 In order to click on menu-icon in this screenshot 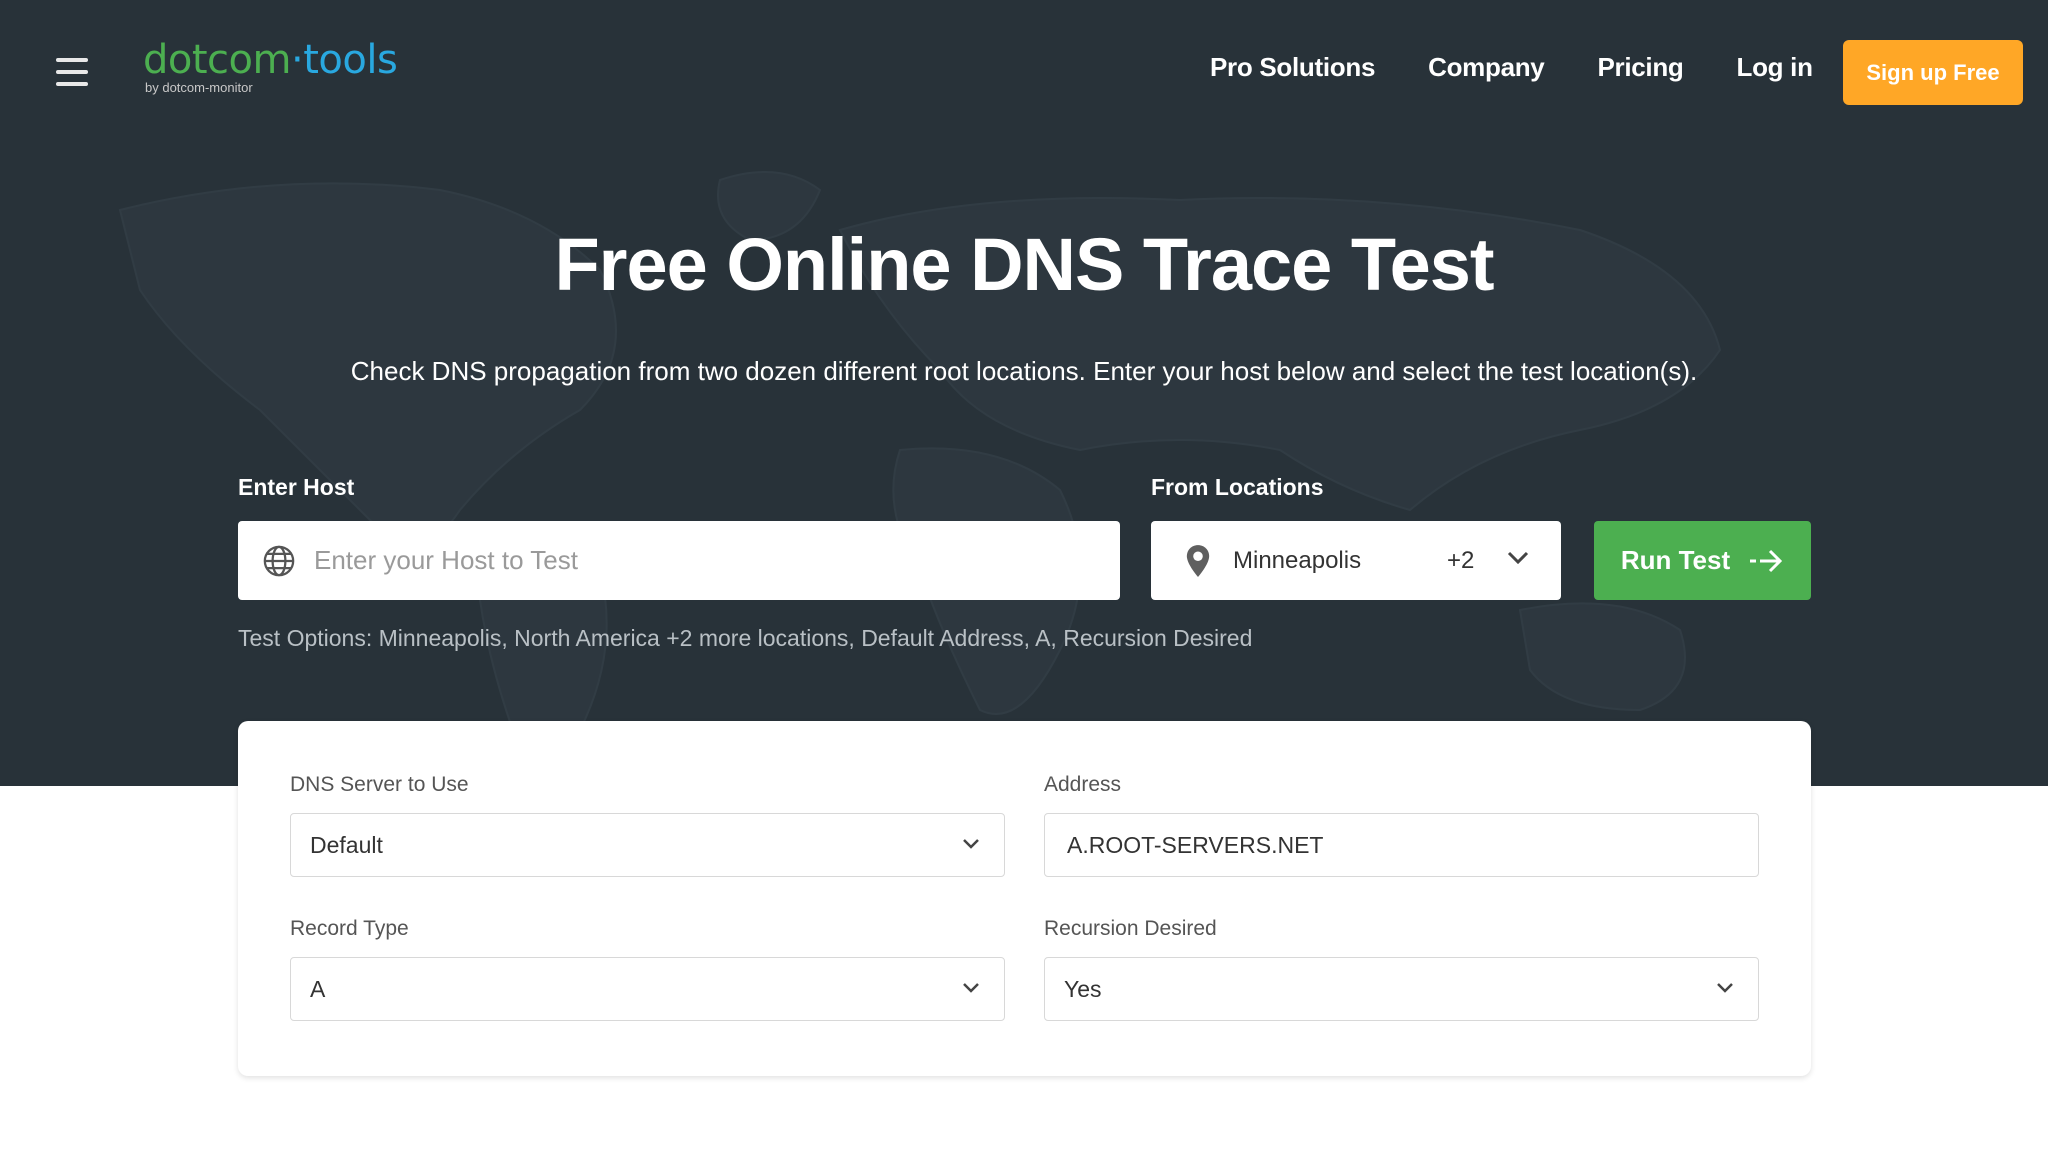, I will do `click(72, 72)`.